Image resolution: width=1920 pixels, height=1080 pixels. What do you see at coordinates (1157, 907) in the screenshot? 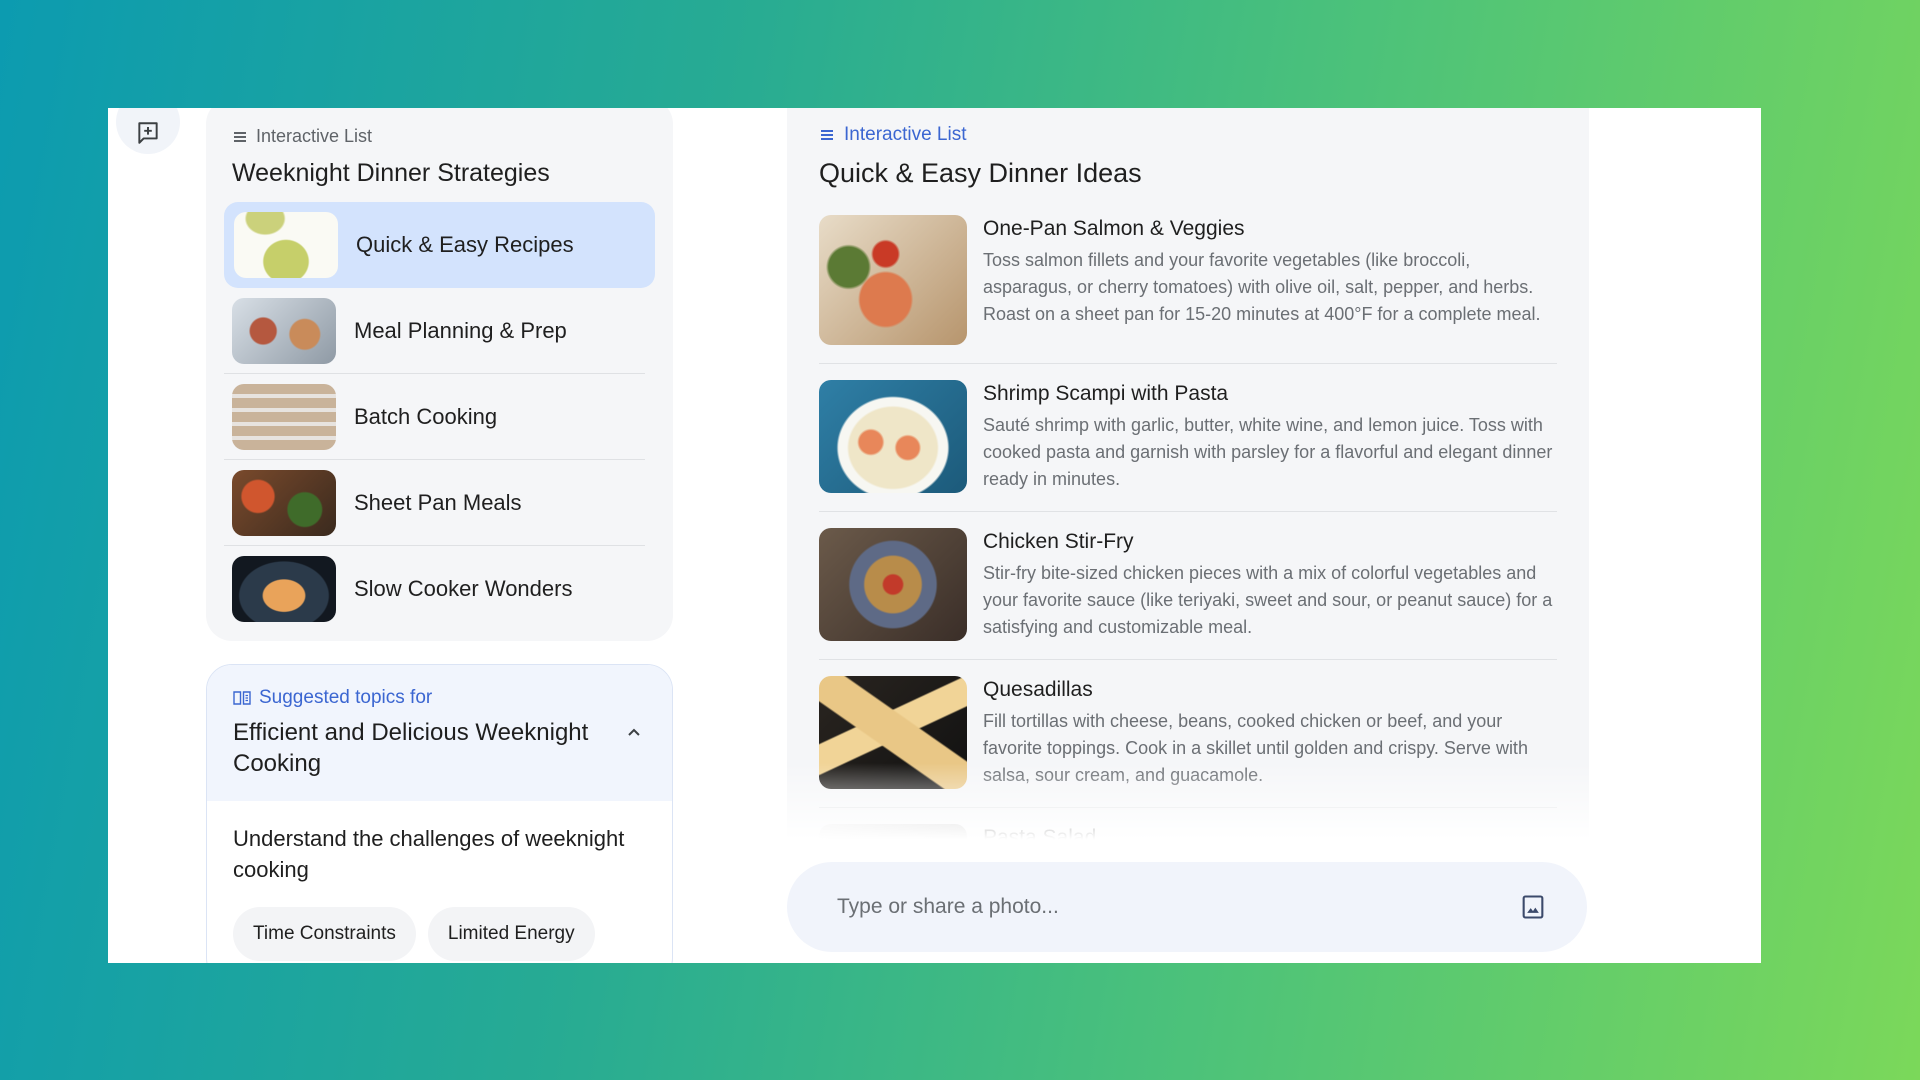
I see `message-input` at bounding box center [1157, 907].